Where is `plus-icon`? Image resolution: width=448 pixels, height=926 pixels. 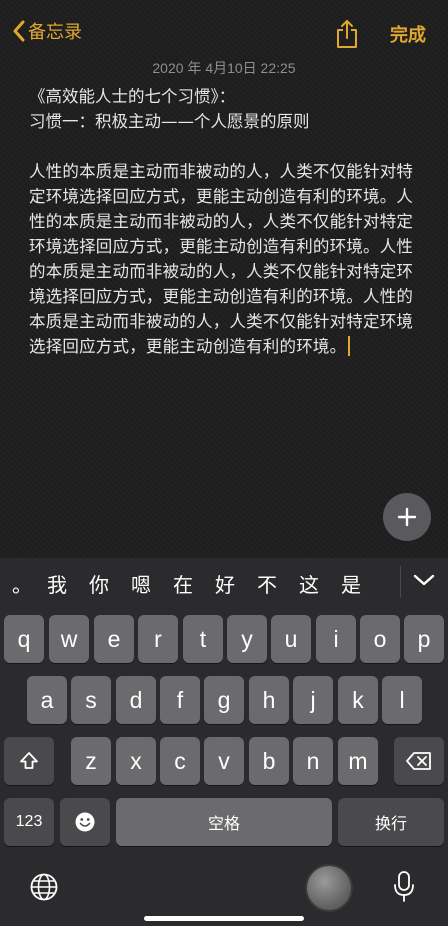
plus-icon is located at coordinates (407, 517).